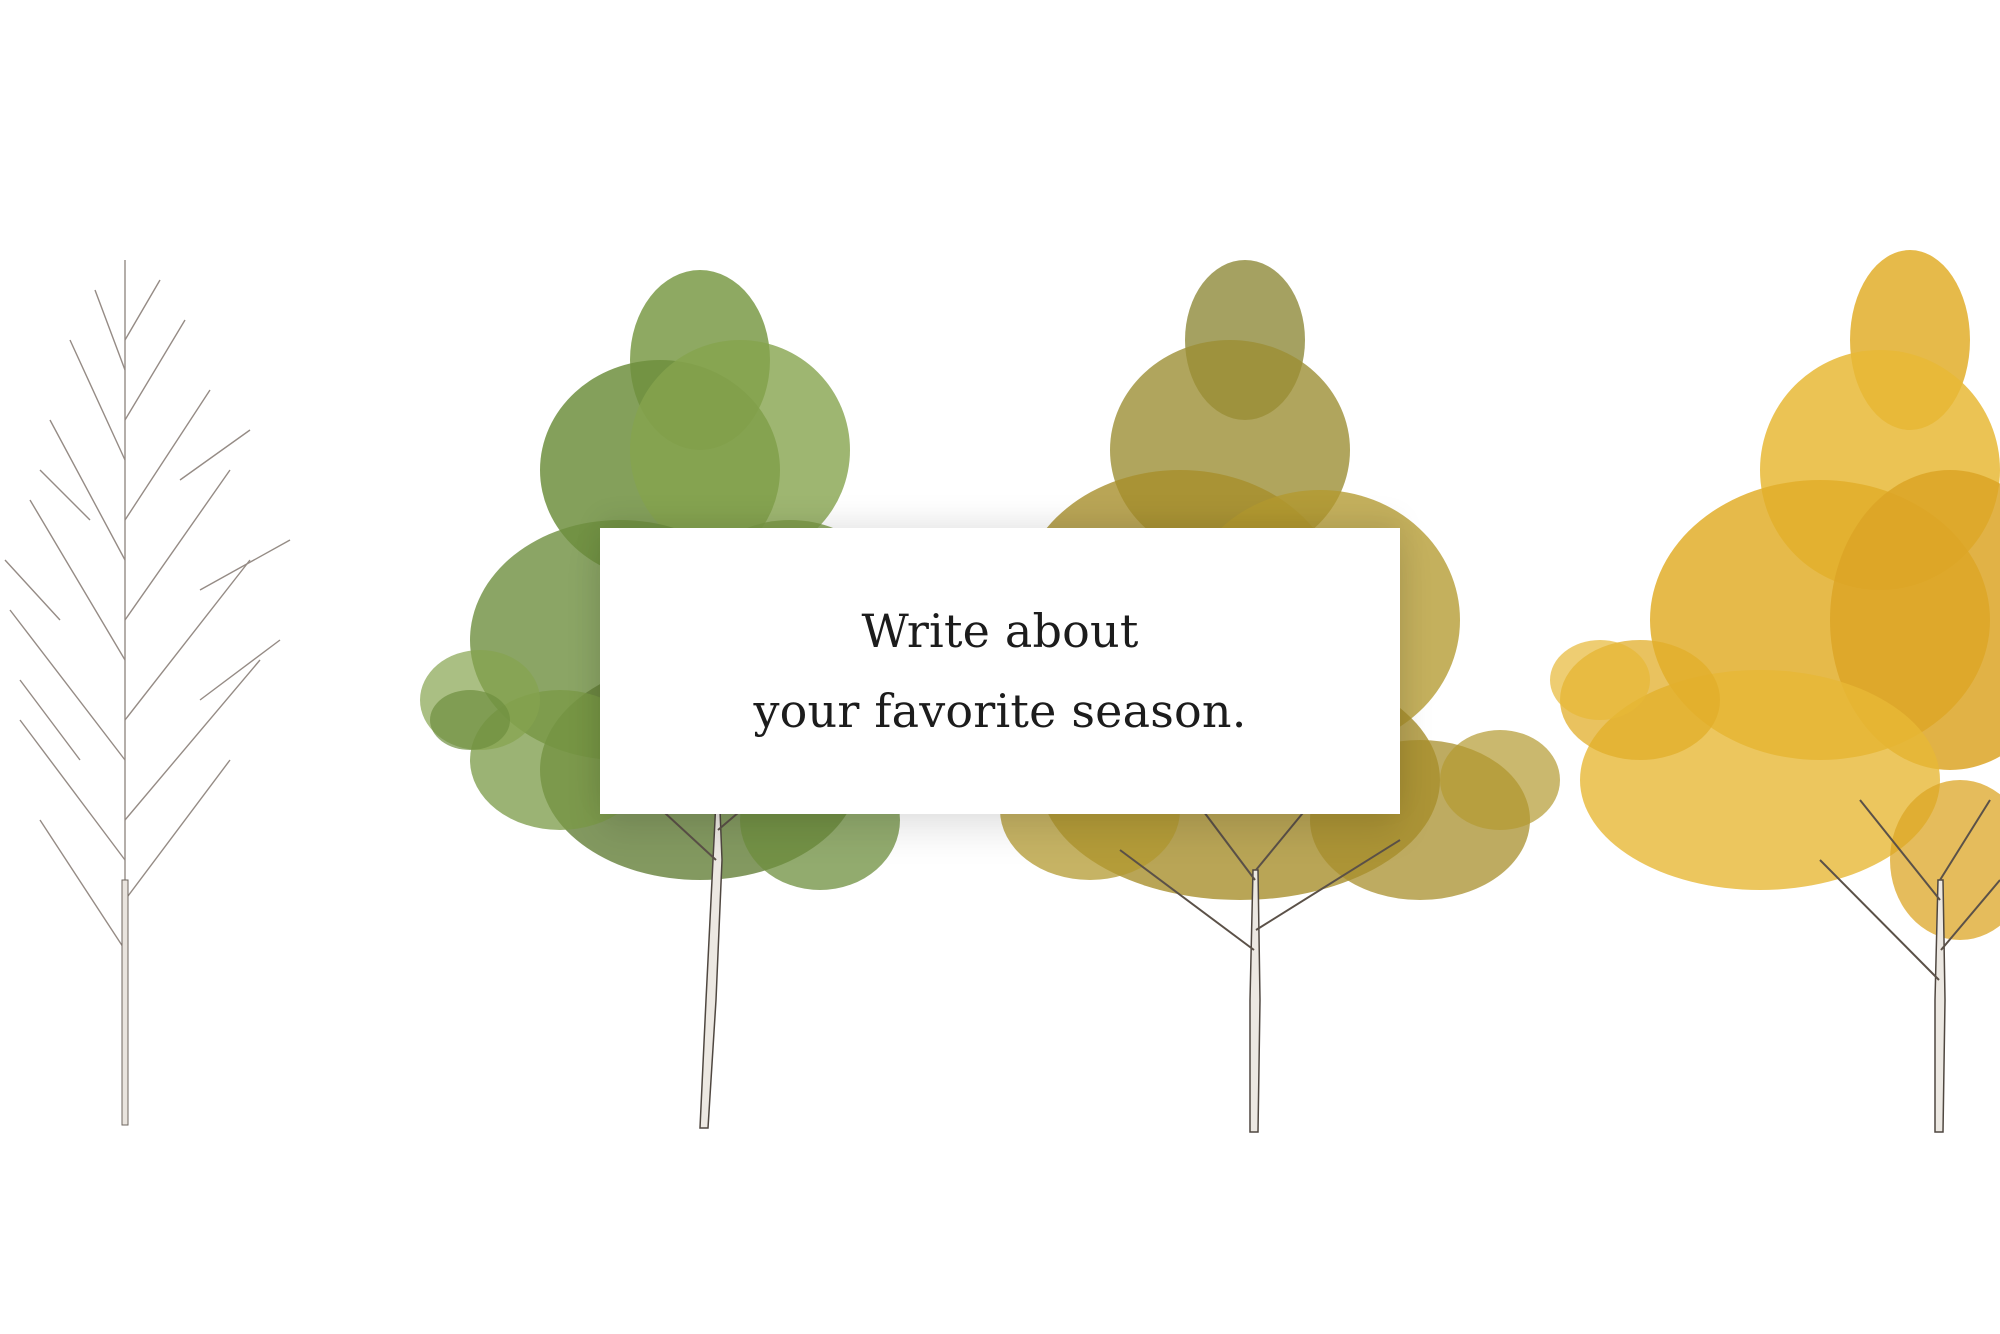 The image size is (2000, 1334). I want to click on winter-tree, so click(147, 693).